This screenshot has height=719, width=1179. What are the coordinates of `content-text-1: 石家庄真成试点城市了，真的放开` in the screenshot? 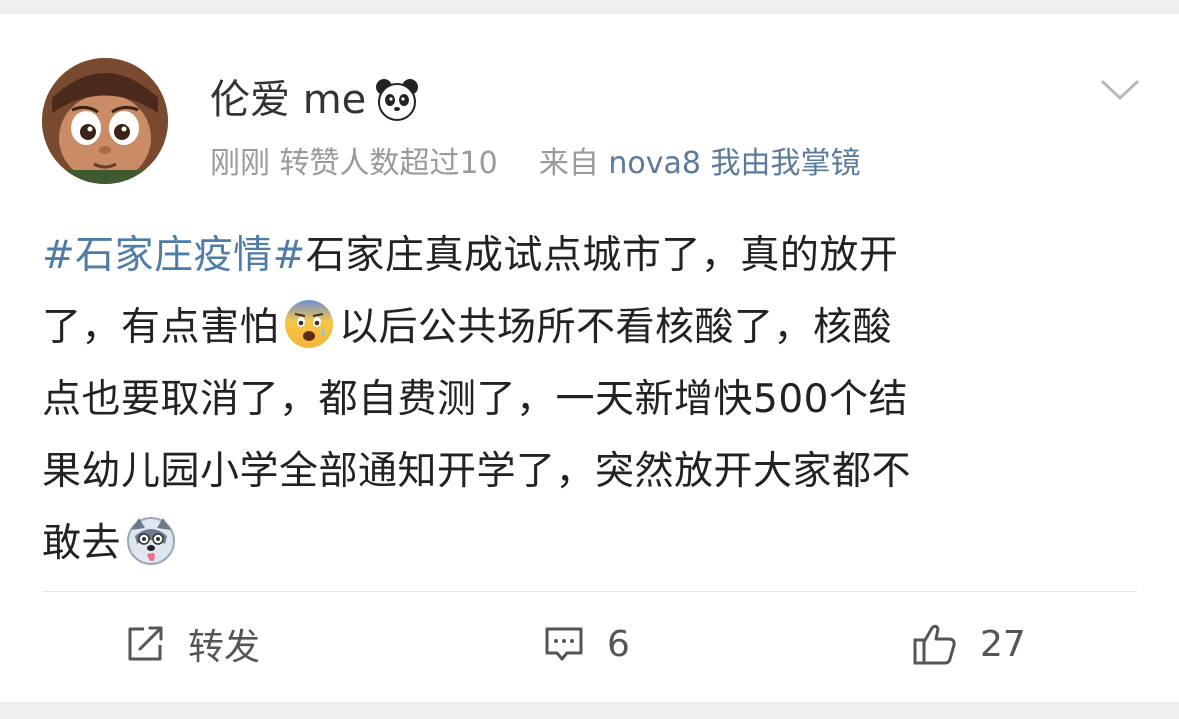 It's located at (602, 255).